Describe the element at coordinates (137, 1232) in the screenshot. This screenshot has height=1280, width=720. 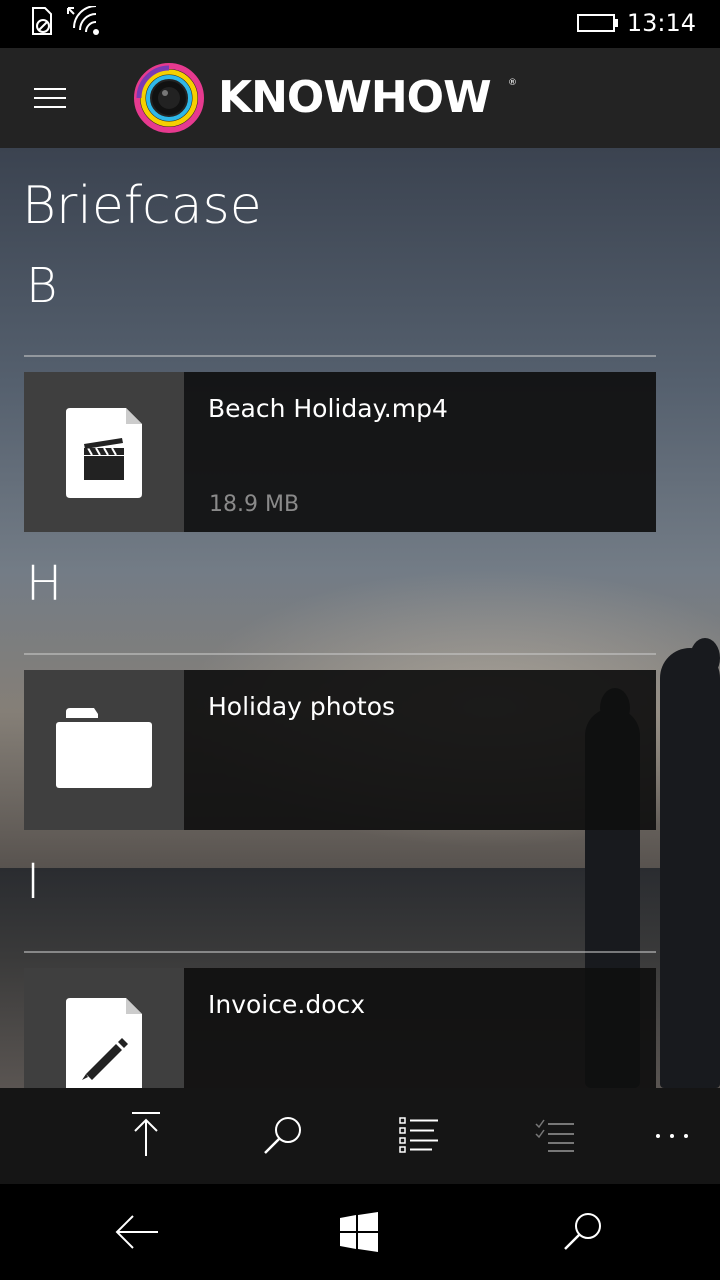
I see `back-arrow-icon` at that location.